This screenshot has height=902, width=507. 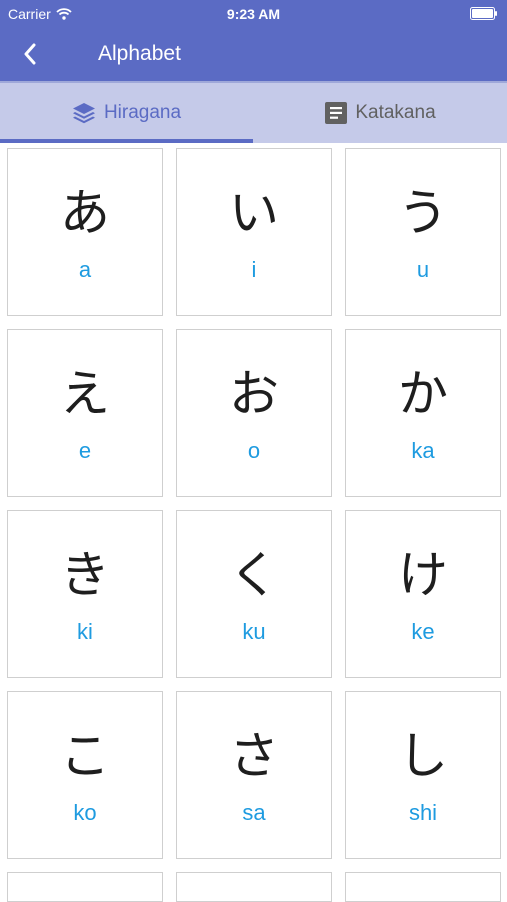 I want to click on character-card: こ ko, so click(x=85, y=775).